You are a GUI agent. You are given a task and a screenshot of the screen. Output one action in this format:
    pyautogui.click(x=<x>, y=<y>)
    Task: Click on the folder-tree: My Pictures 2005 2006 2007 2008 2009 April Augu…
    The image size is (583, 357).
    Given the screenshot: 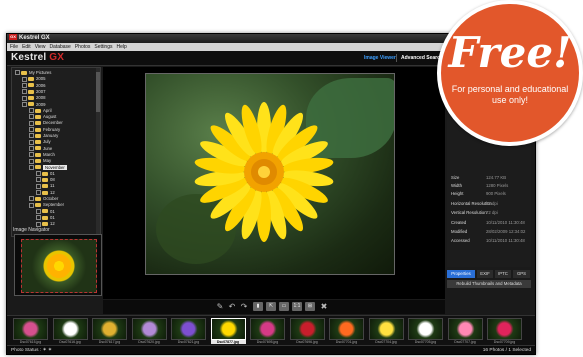 What is the action you would take?
    pyautogui.click(x=56, y=152)
    